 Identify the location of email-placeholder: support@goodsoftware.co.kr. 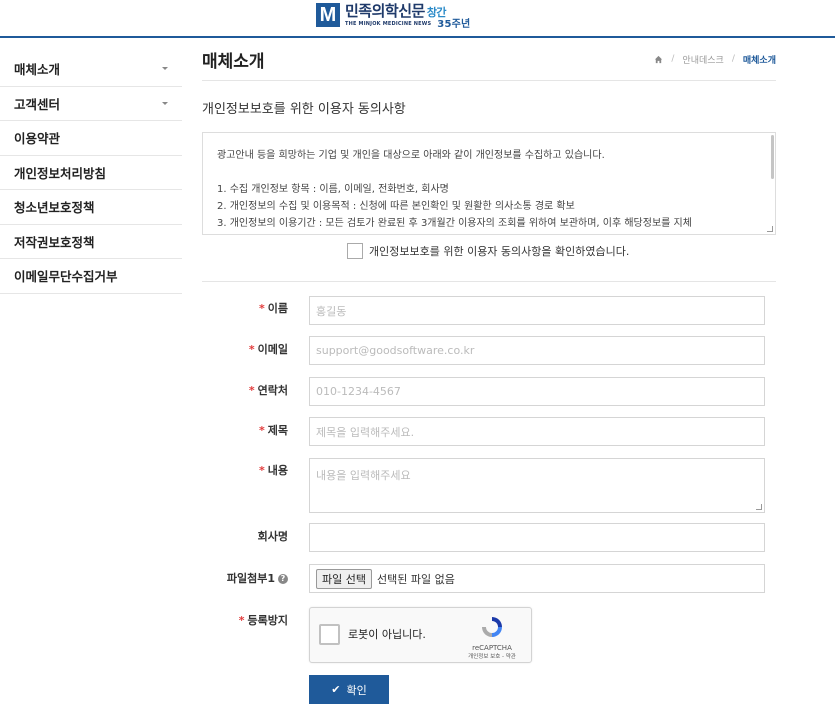
(395, 350).